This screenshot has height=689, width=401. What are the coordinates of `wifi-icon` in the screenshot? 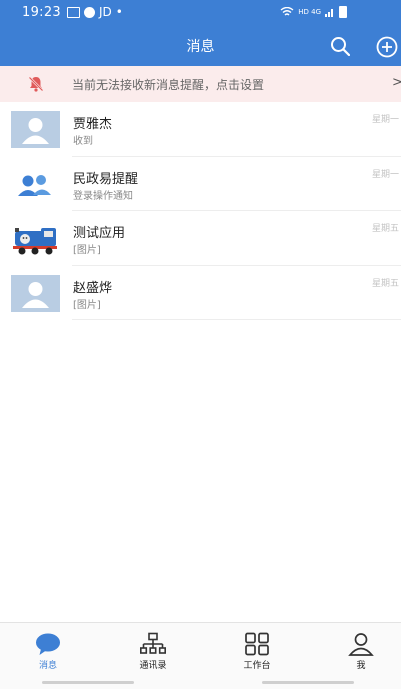 It's located at (287, 11).